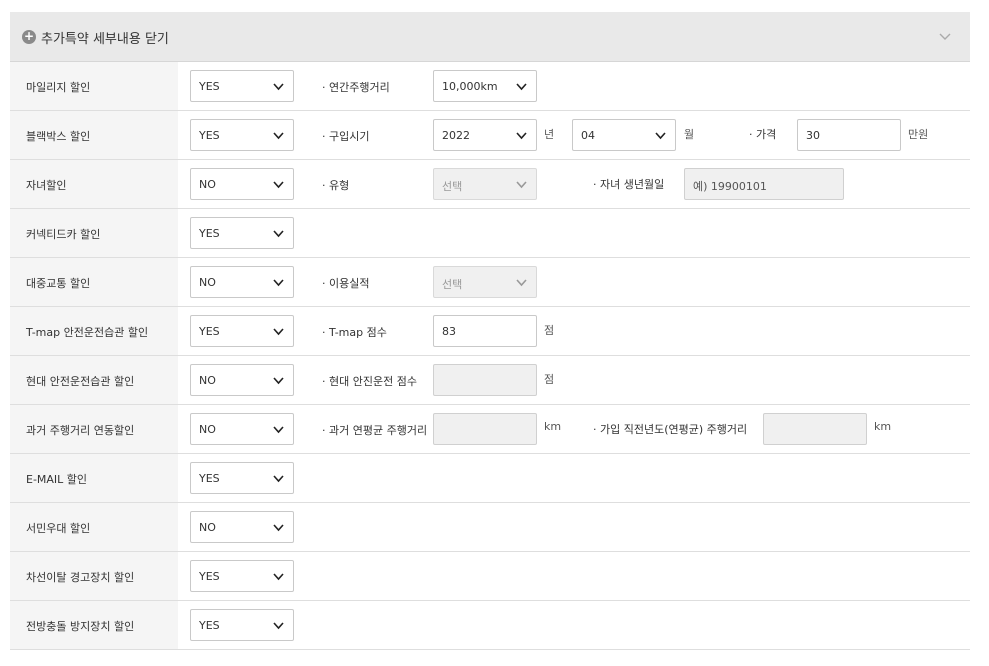 The width and height of the screenshot is (989, 666). I want to click on price-input: 30, so click(849, 135).